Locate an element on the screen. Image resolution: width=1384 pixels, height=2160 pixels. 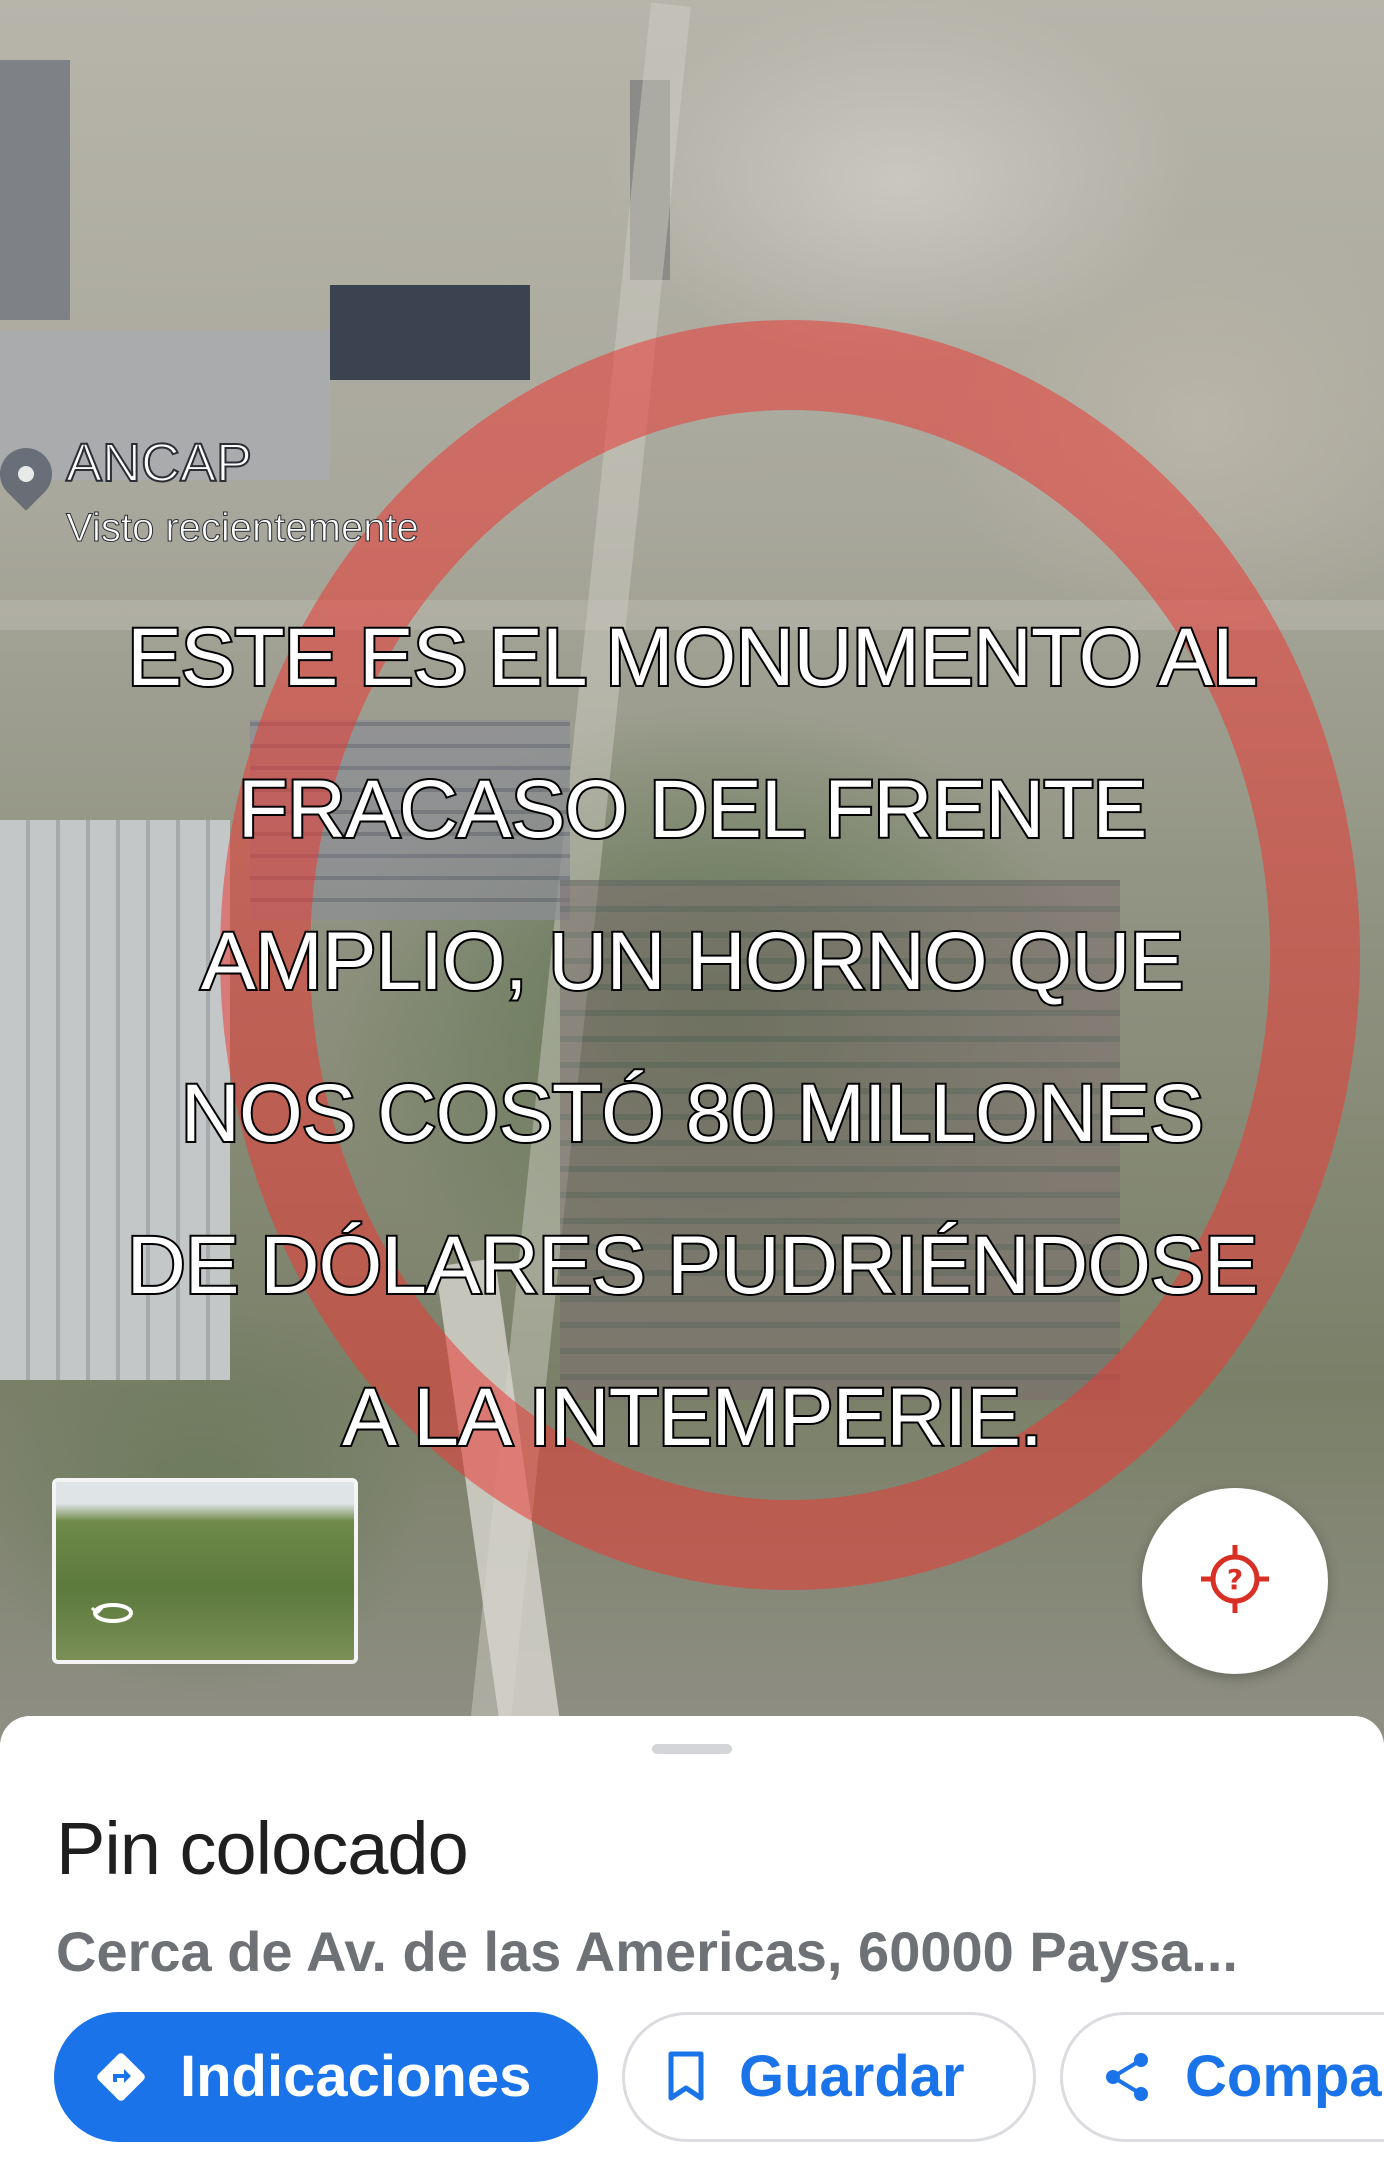
save-button: Guardar is located at coordinates (829, 2077).